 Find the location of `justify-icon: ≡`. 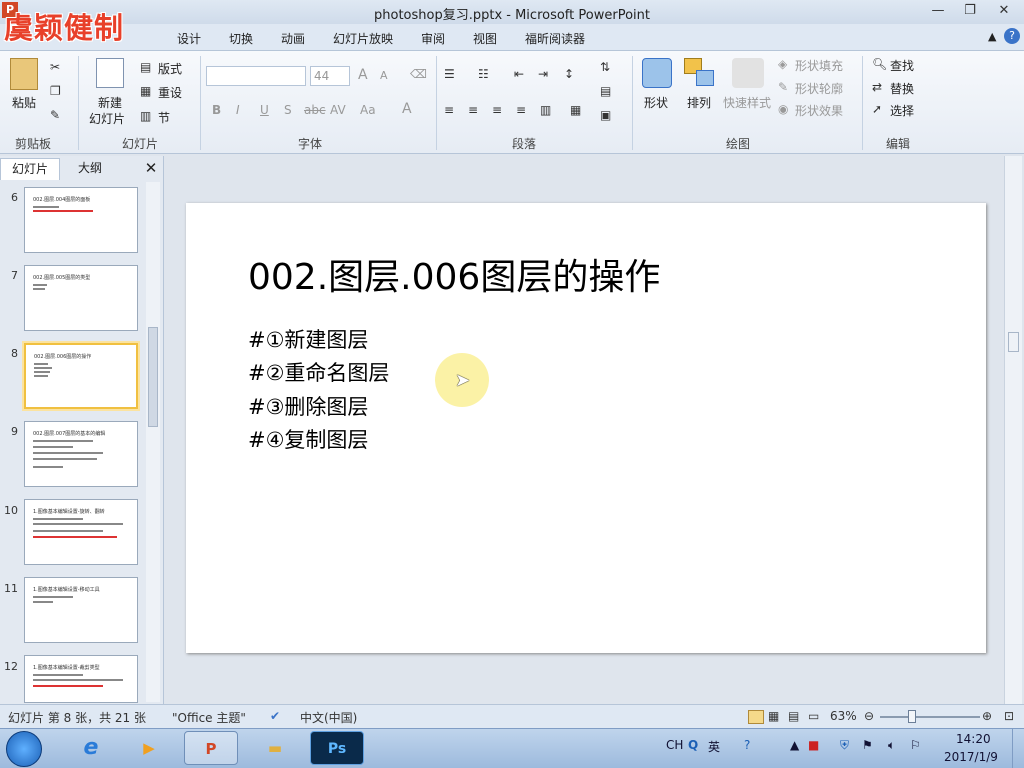

justify-icon: ≡ is located at coordinates (521, 110).